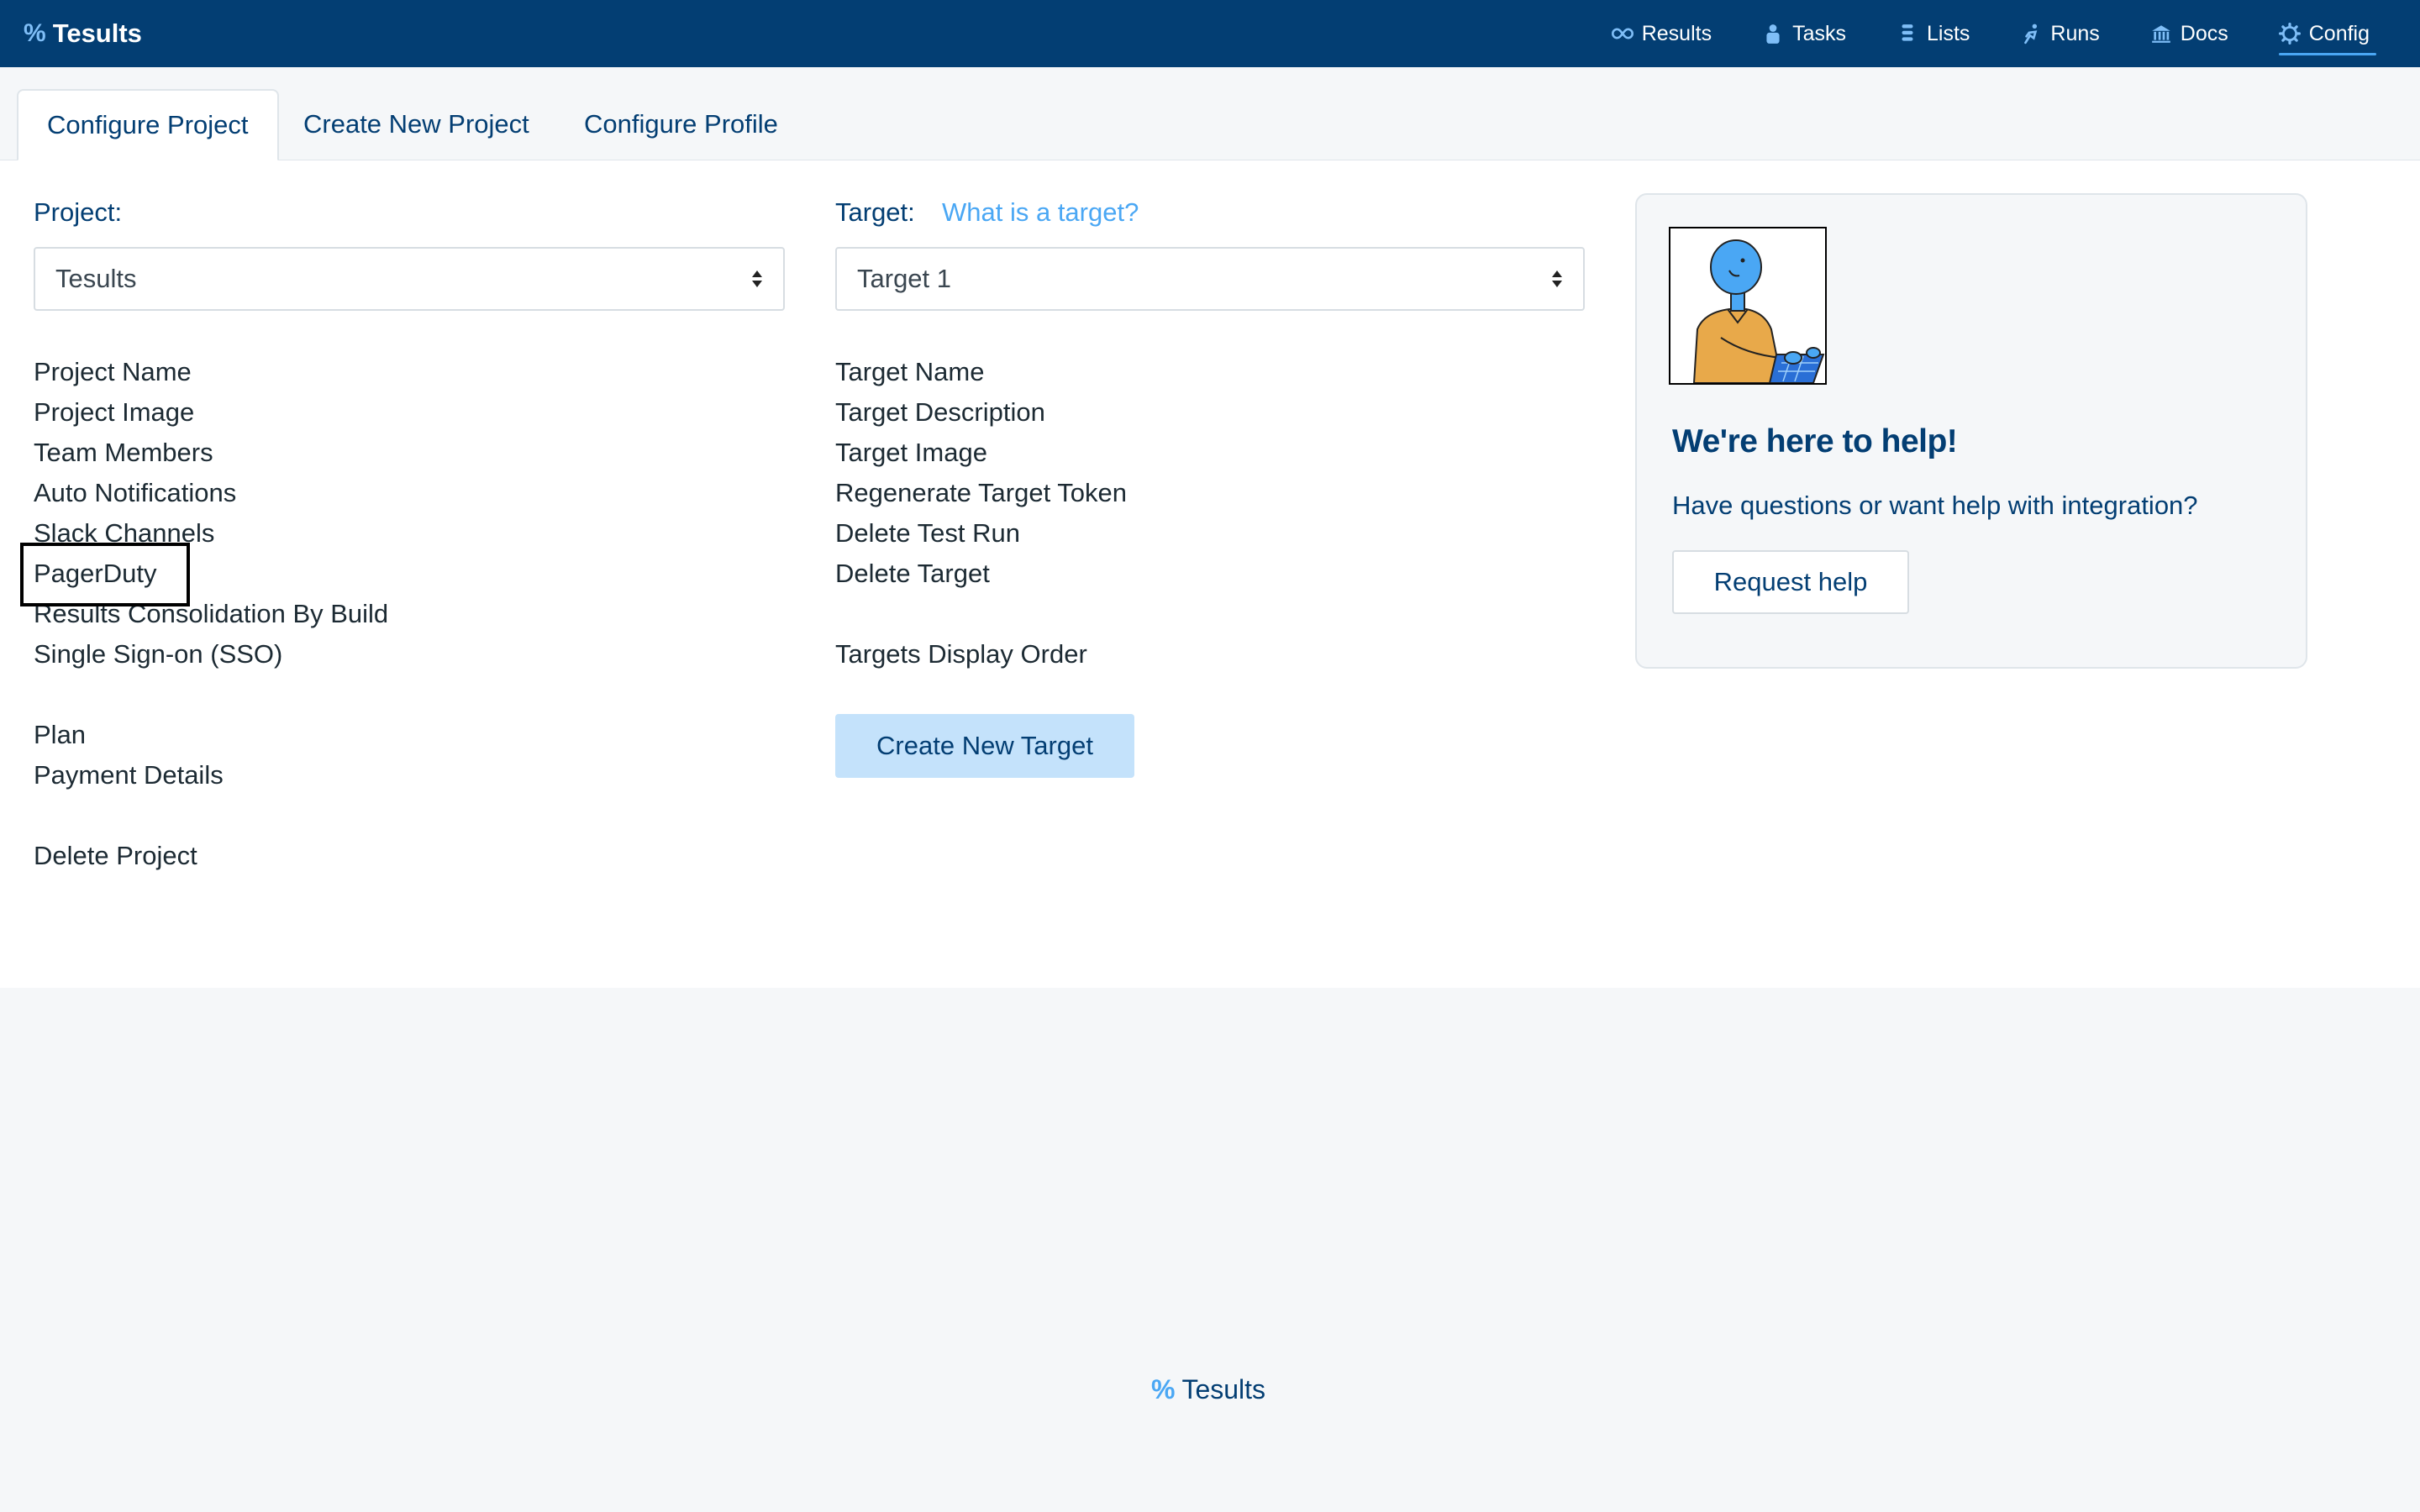  What do you see at coordinates (981, 574) in the screenshot?
I see `target-setting-delete-target: Delete Target` at bounding box center [981, 574].